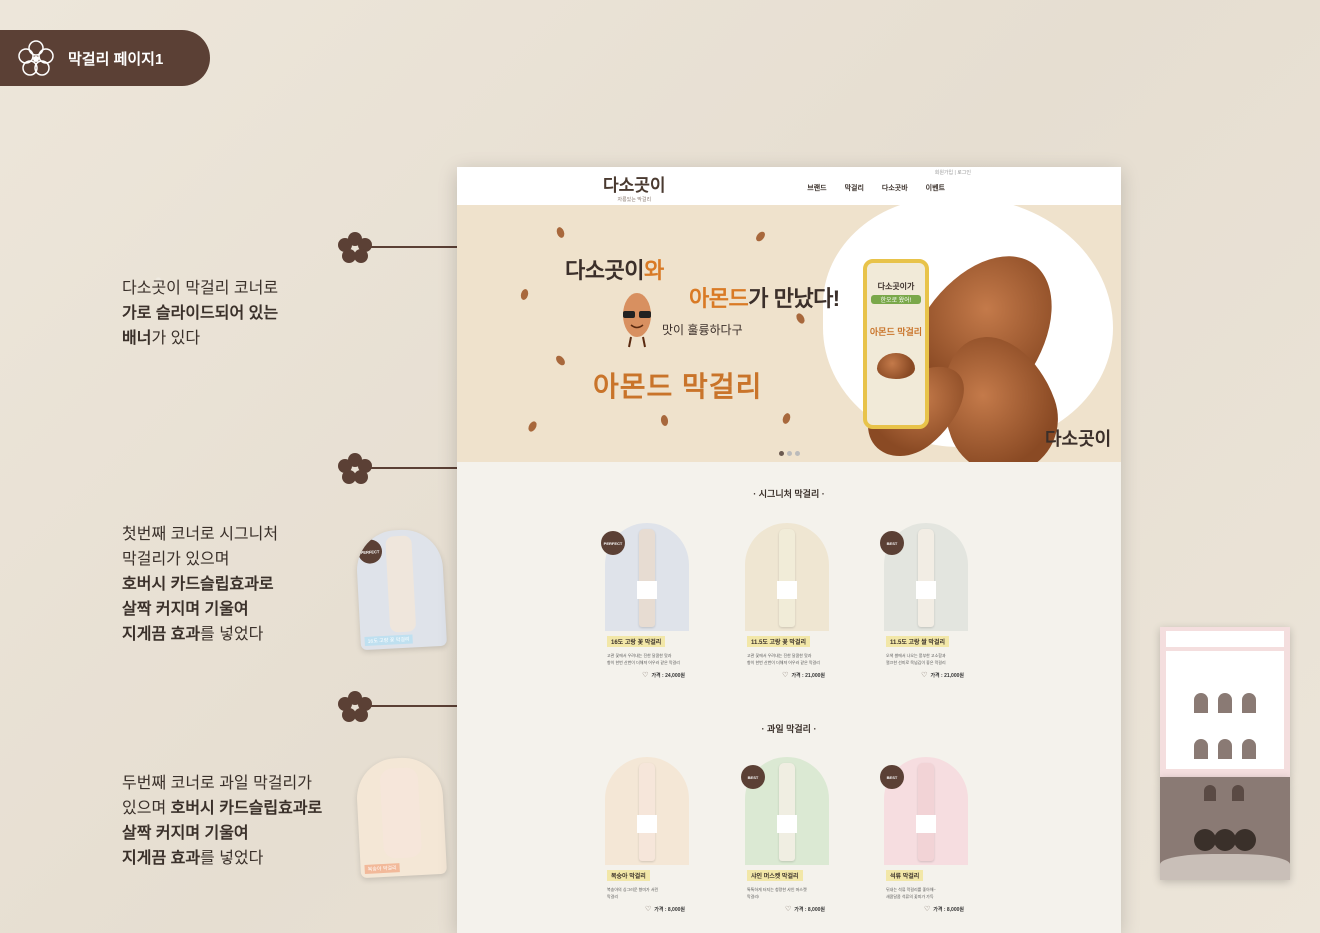 The image size is (1320, 933). What do you see at coordinates (1078, 439) in the screenshot?
I see `brand-signature: 다소곳이` at bounding box center [1078, 439].